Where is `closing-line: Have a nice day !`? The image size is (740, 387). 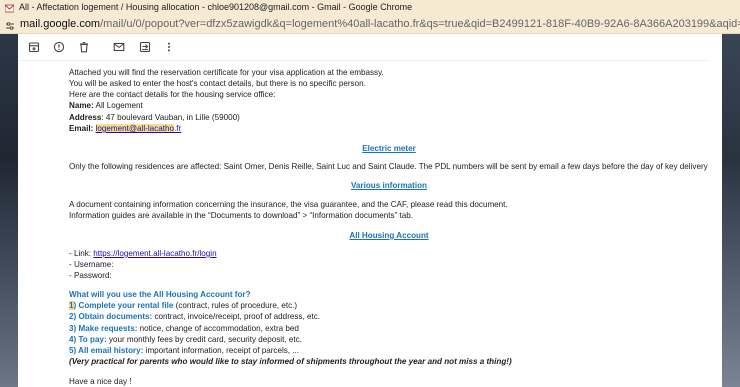 closing-line: Have a nice day ! is located at coordinates (100, 381).